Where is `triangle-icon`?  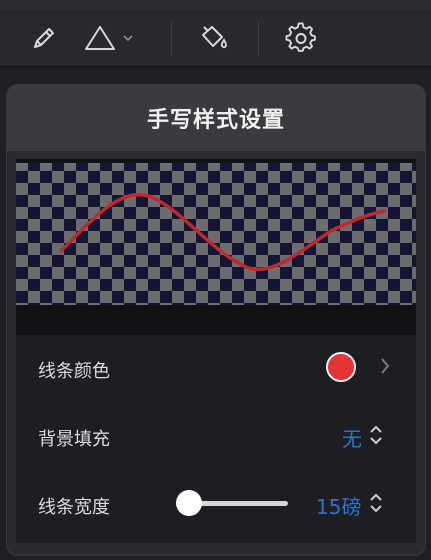 triangle-icon is located at coordinates (100, 38).